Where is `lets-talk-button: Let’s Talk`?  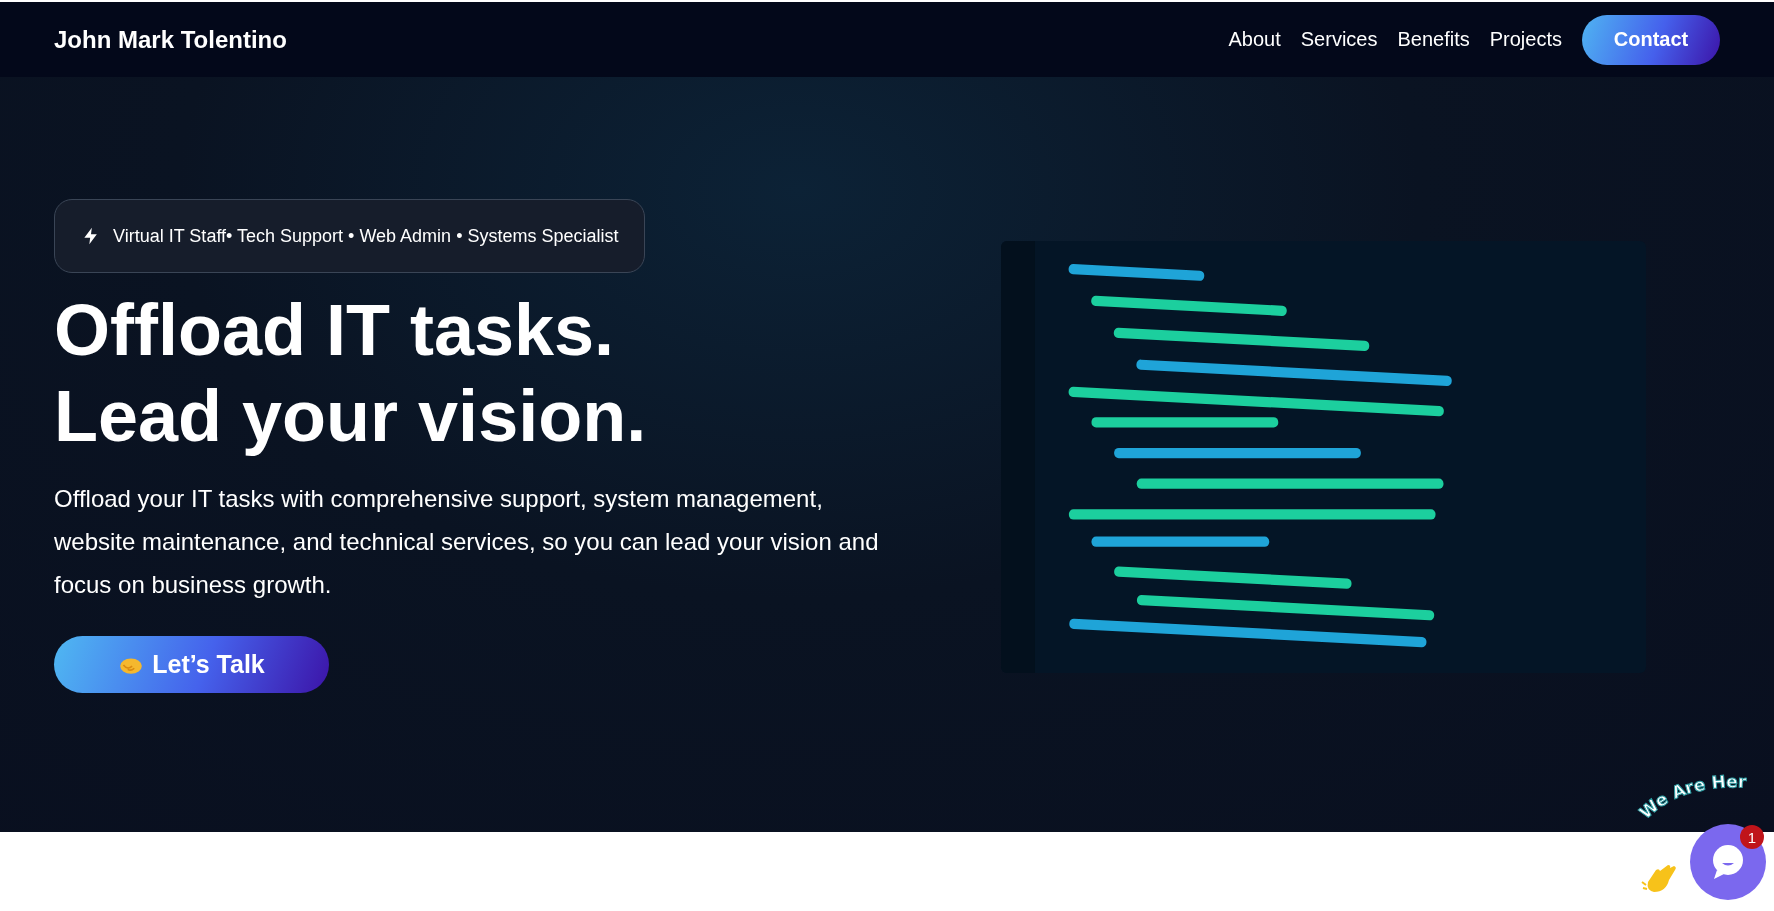
lets-talk-button: Let’s Talk is located at coordinates (191, 664).